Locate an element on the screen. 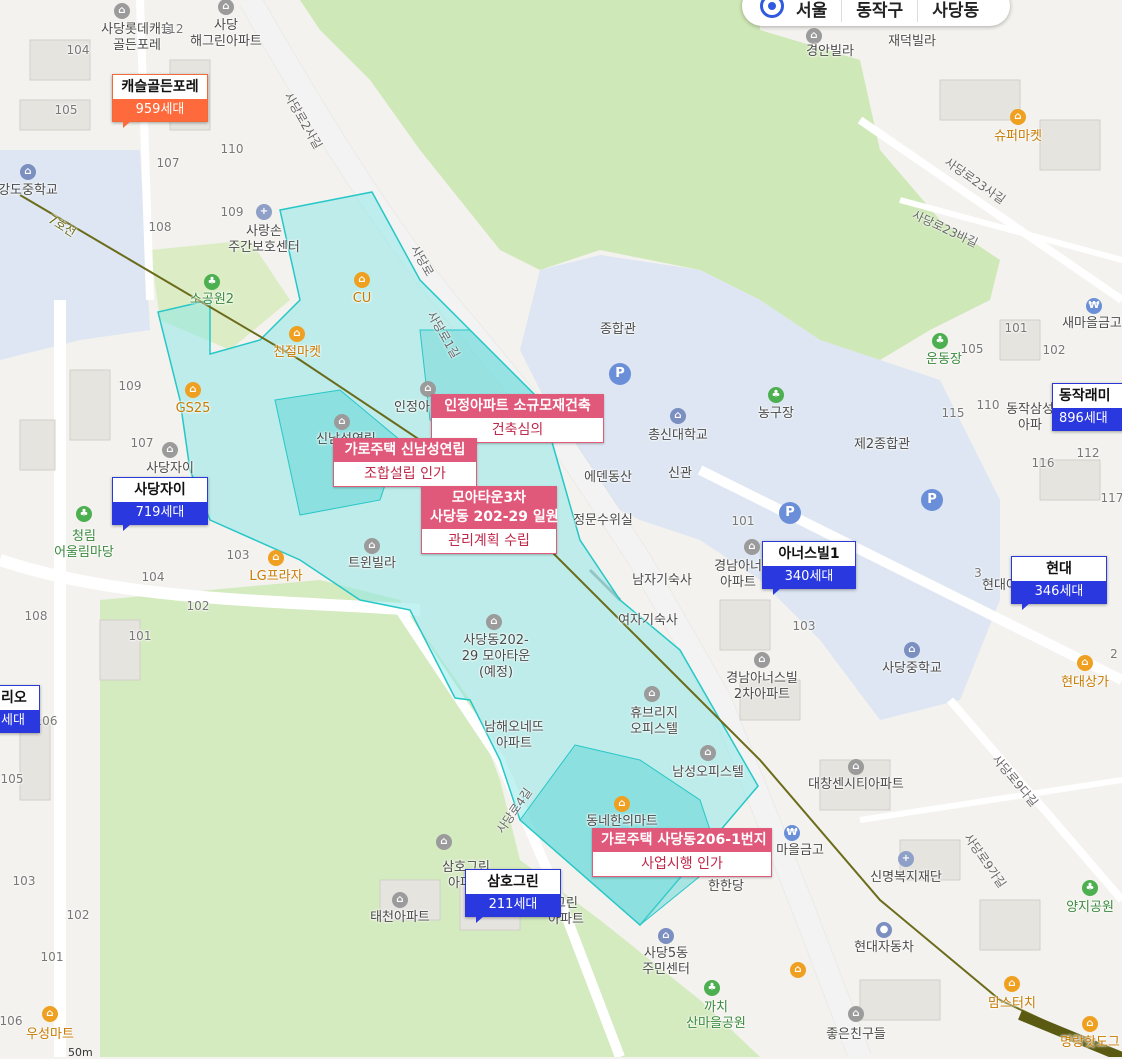  complex-marker-honorsville1: 아너스빌1 340세대 is located at coordinates (809, 568).